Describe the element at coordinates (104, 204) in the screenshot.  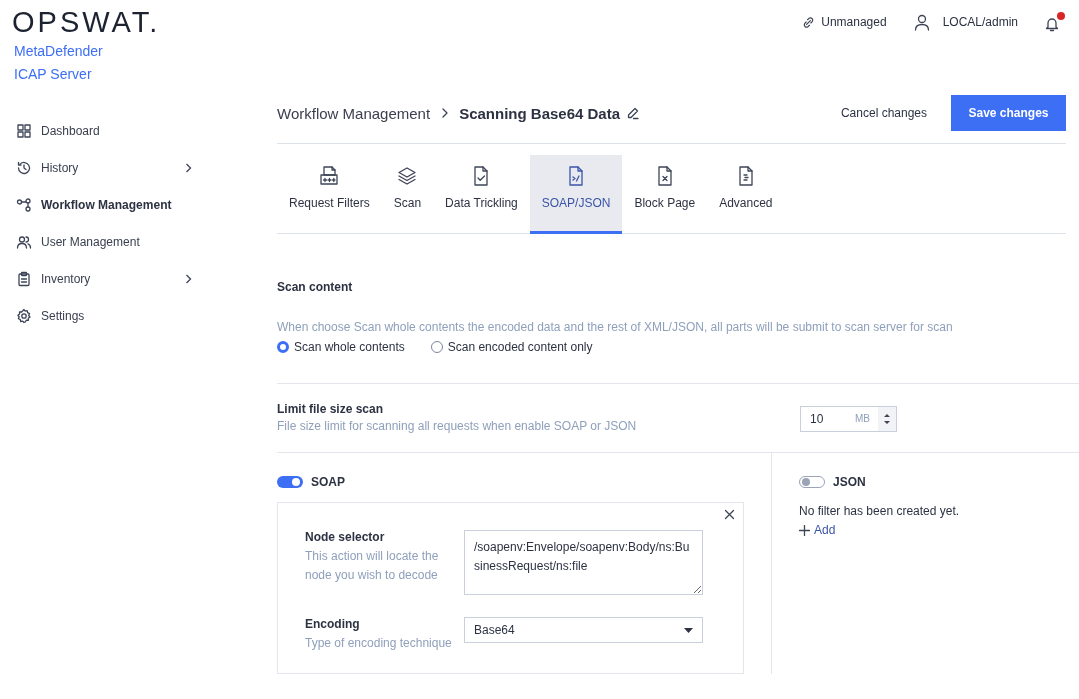
I see `sidebar-item: Workflow Management` at that location.